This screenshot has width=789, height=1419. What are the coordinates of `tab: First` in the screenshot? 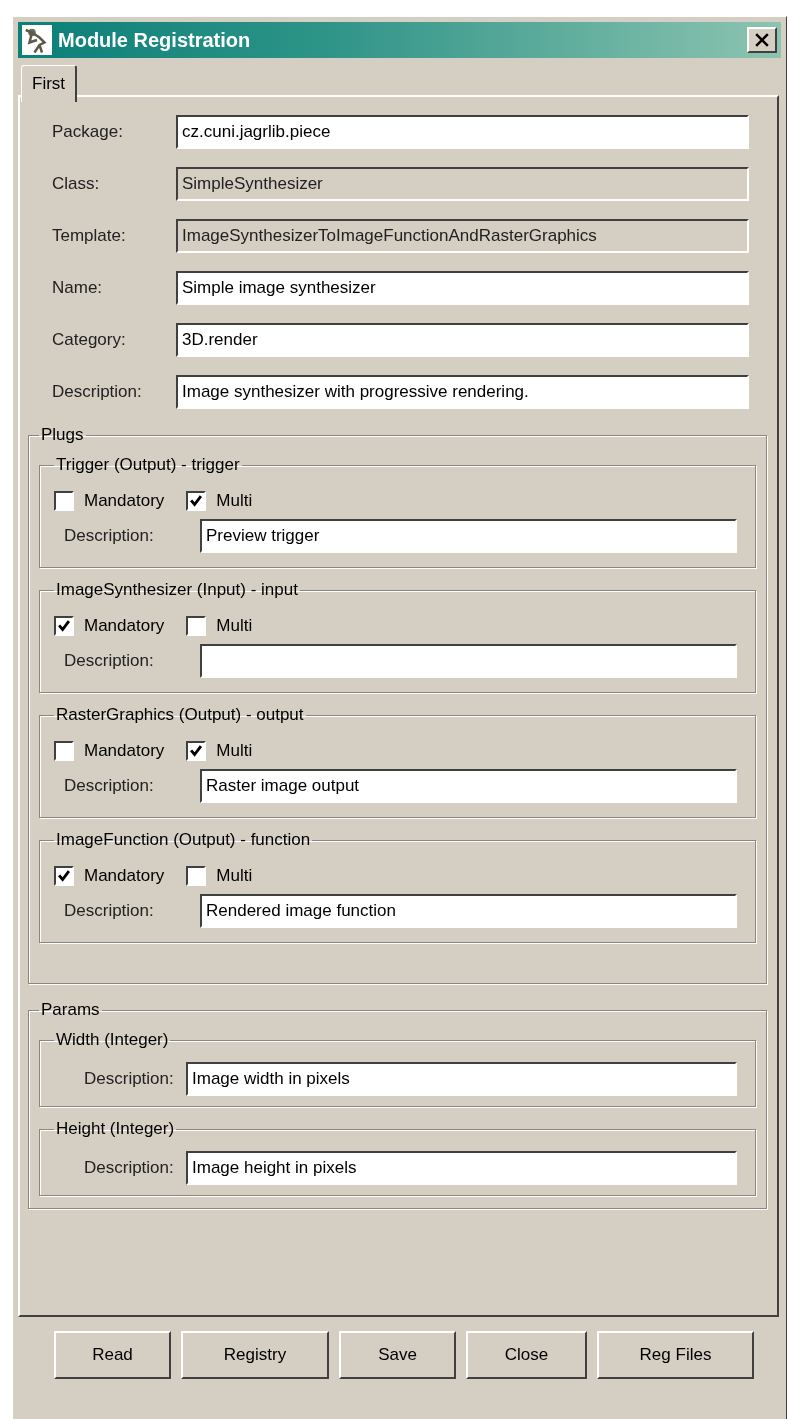 It's located at (49, 83).